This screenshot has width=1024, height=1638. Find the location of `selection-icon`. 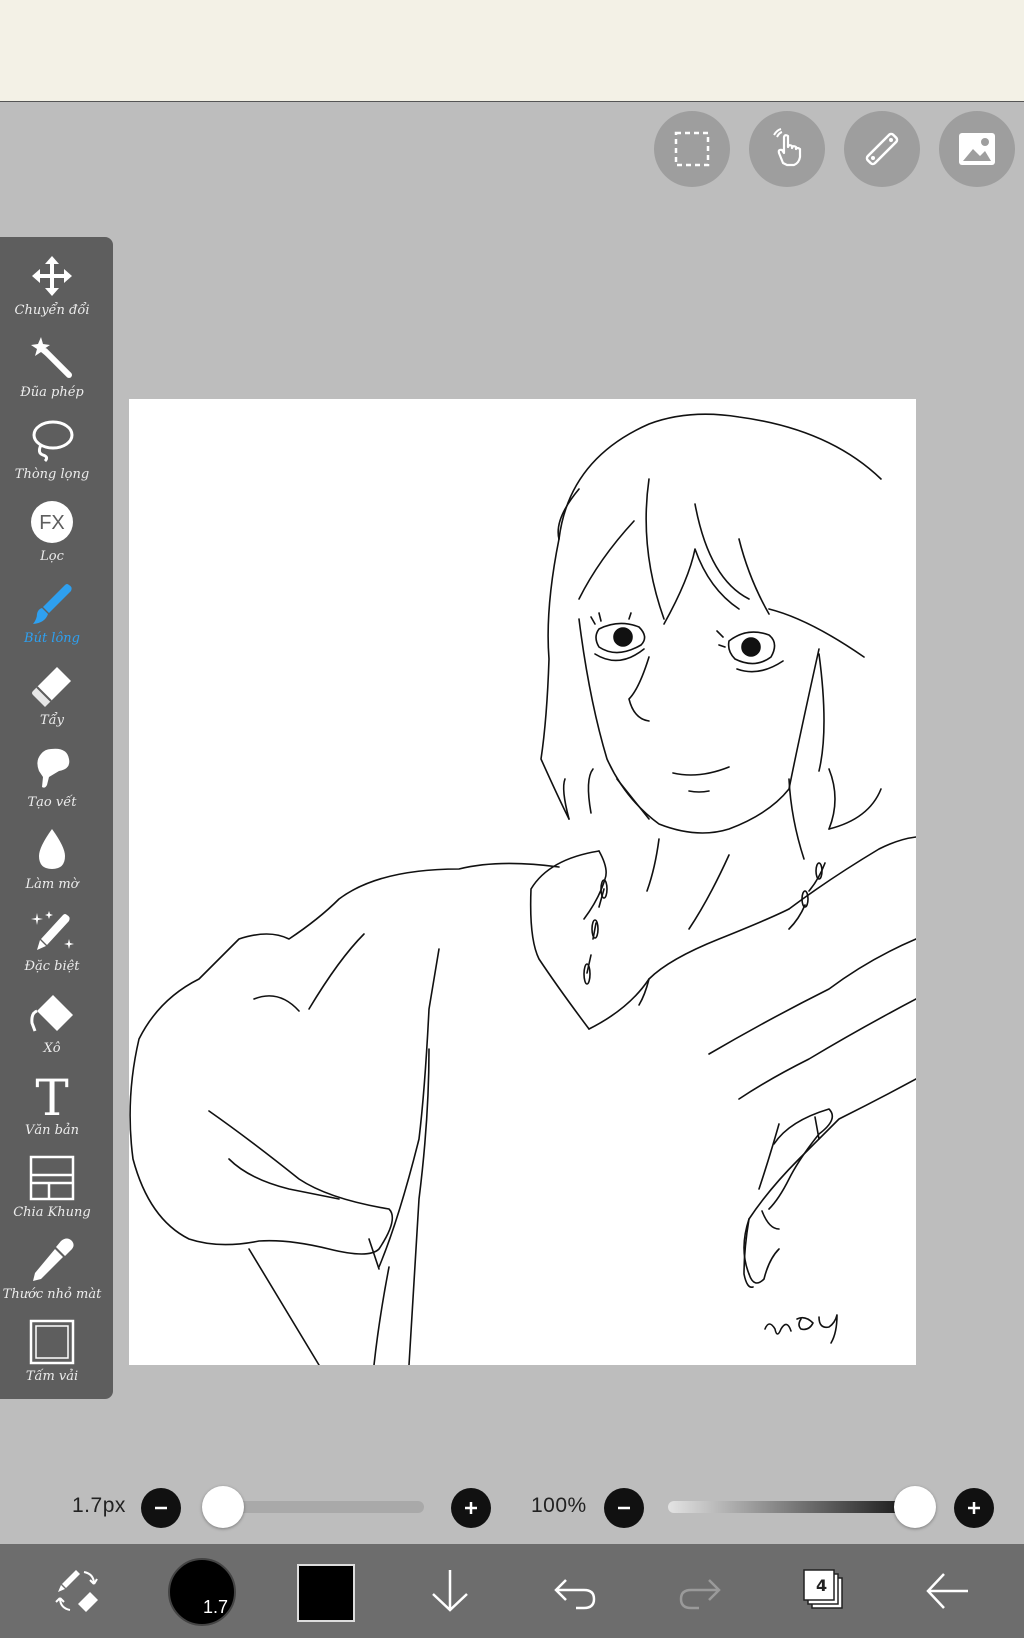

selection-icon is located at coordinates (692, 149).